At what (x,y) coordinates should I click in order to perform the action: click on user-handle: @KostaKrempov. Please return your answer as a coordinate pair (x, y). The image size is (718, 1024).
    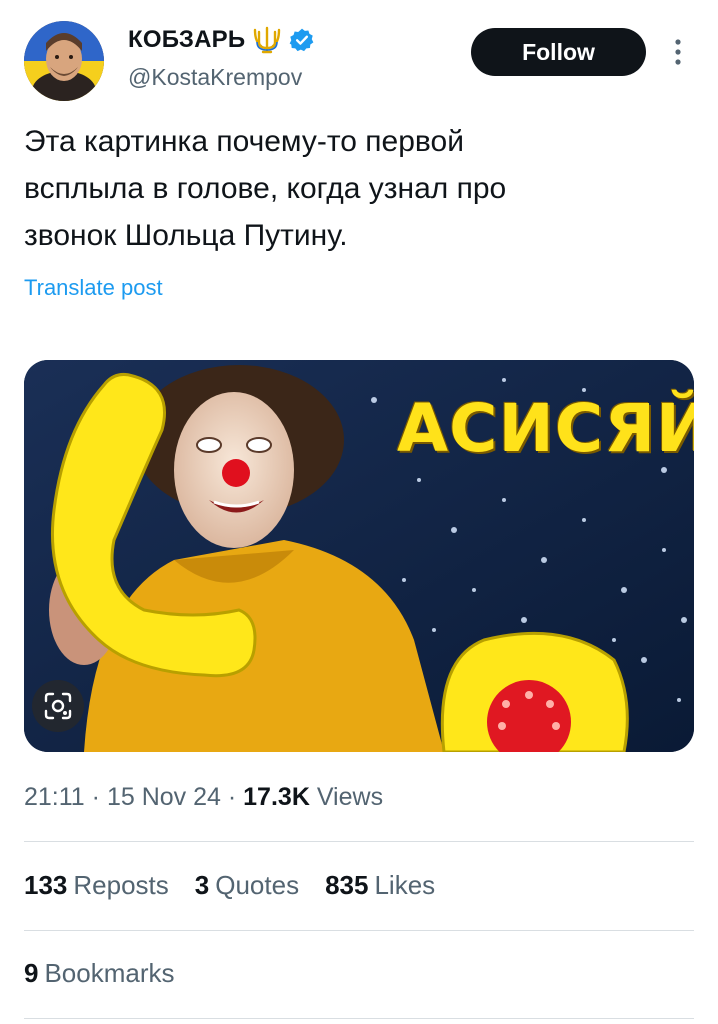
    Looking at the image, I should click on (215, 77).